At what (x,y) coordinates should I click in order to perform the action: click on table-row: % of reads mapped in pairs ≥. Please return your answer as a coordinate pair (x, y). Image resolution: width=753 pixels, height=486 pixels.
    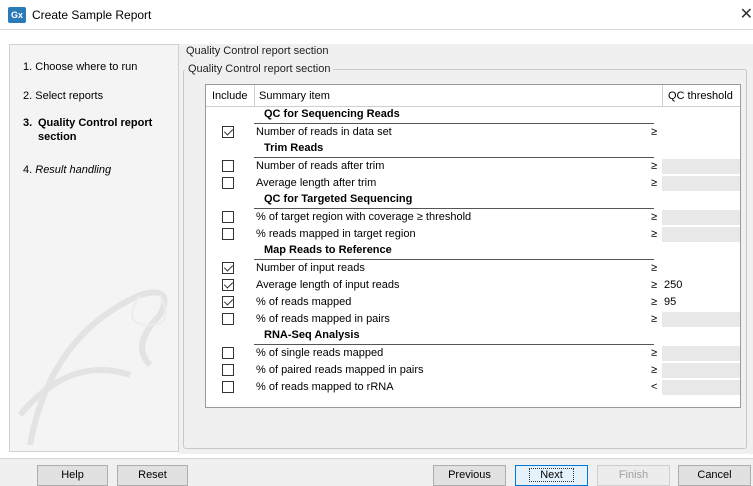
    Looking at the image, I should click on (473, 319).